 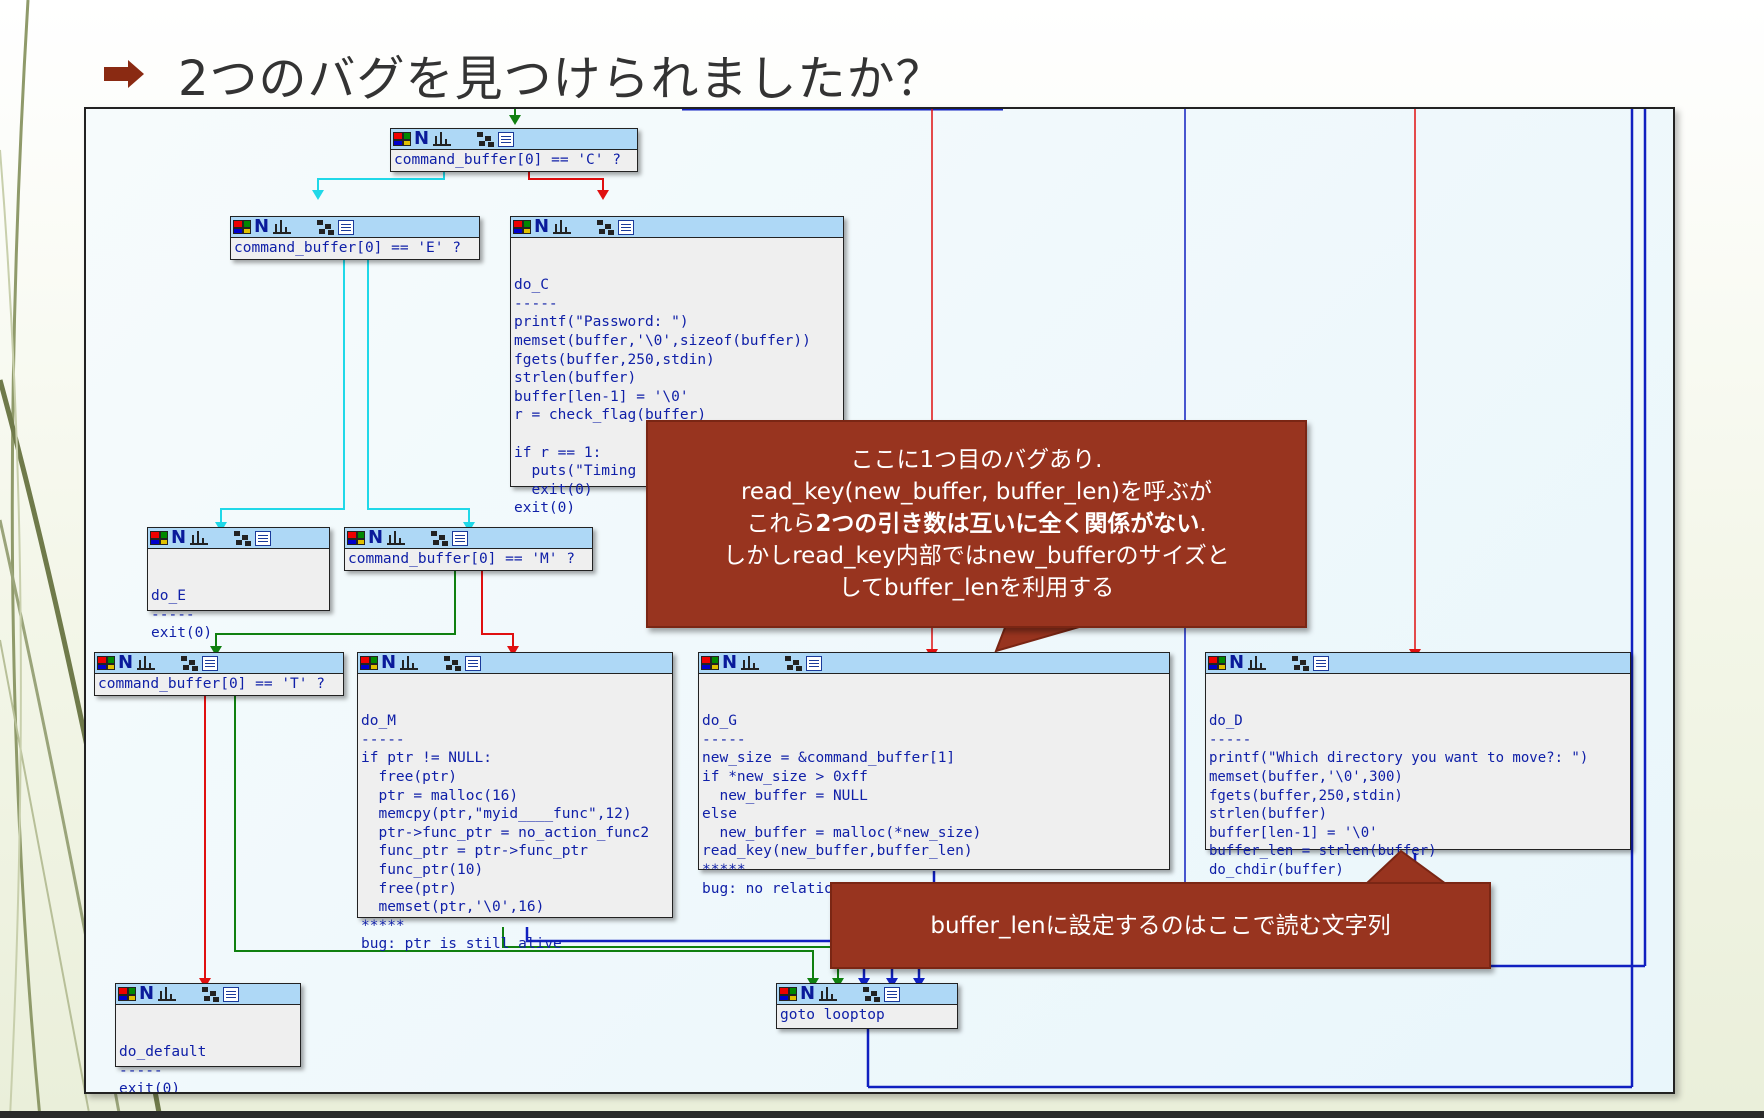 What do you see at coordinates (976, 492) in the screenshot?
I see `callout-bug-1-line-2: read_key(new_buffer, buffer_len)を呼ぶが` at bounding box center [976, 492].